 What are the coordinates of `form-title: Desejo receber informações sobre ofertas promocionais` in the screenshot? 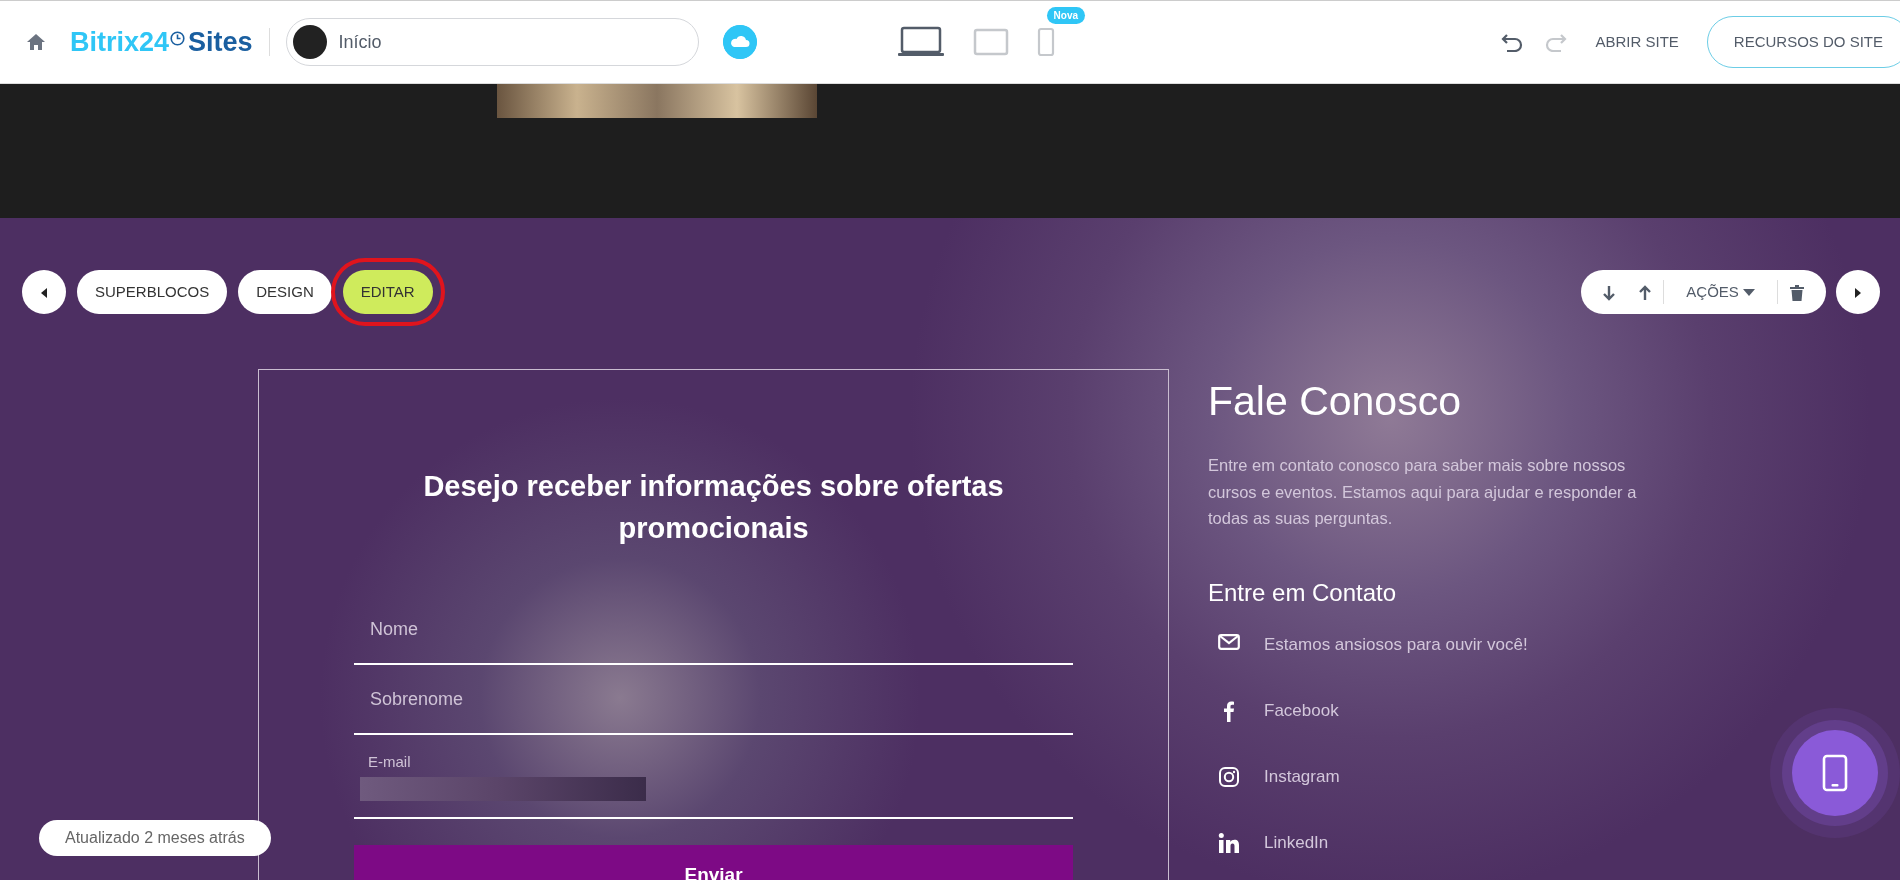 It's located at (713, 508).